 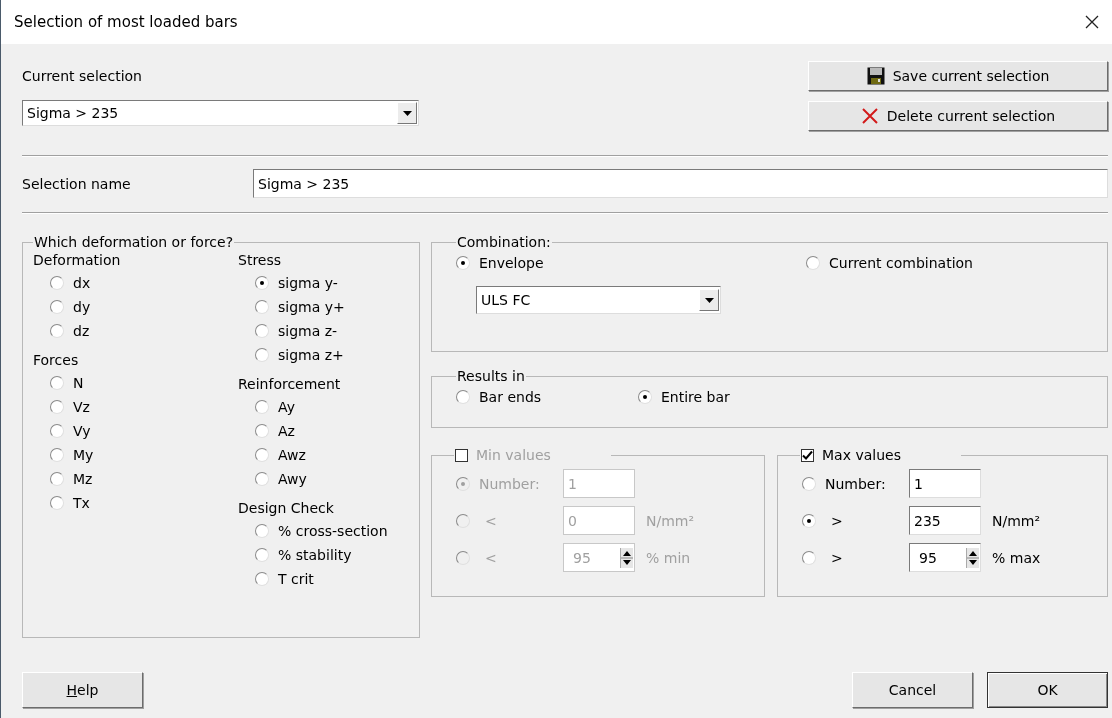 What do you see at coordinates (668, 557) in the screenshot?
I see `unit-label: % min` at bounding box center [668, 557].